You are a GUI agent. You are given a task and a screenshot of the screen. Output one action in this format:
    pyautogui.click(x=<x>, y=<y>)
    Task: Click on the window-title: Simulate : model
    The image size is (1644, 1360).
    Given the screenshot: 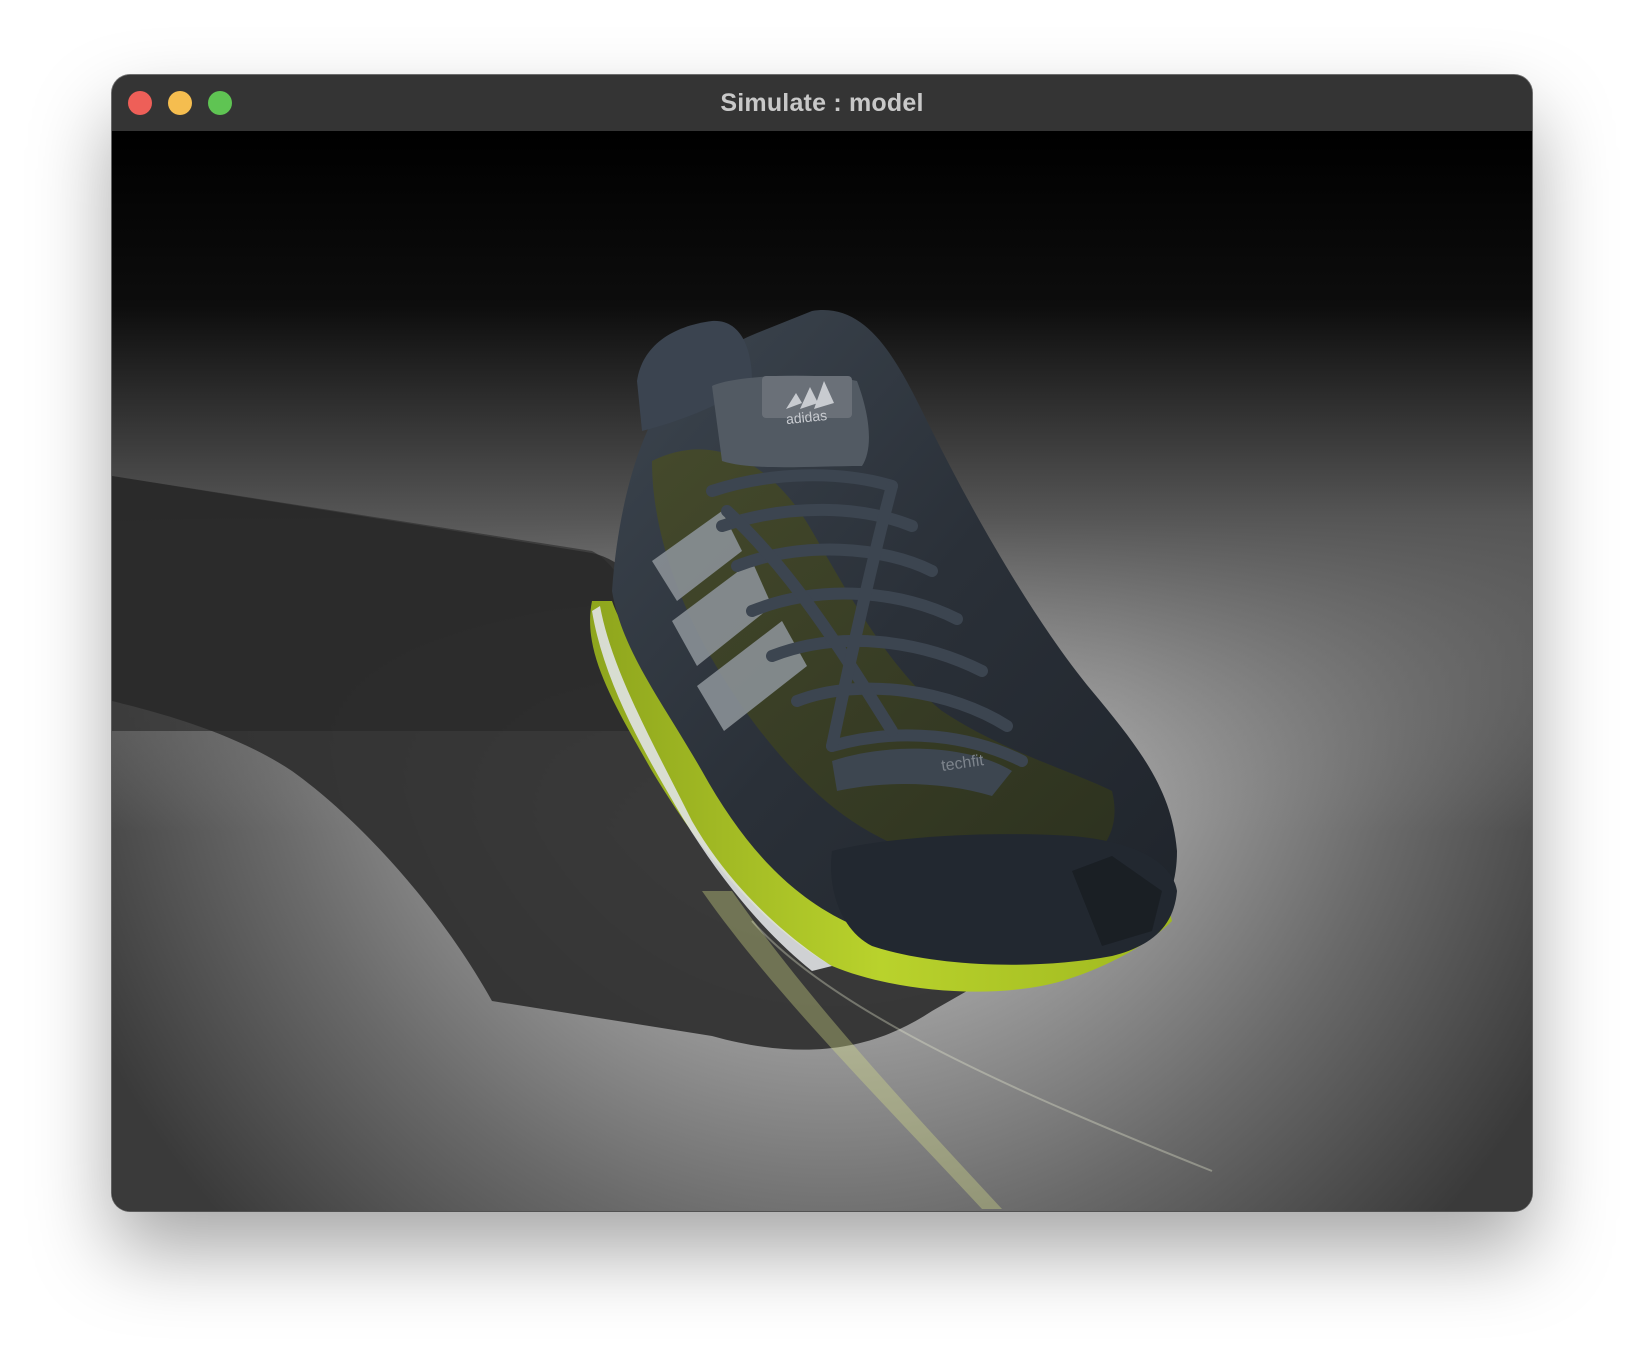 What is the action you would take?
    pyautogui.click(x=822, y=103)
    